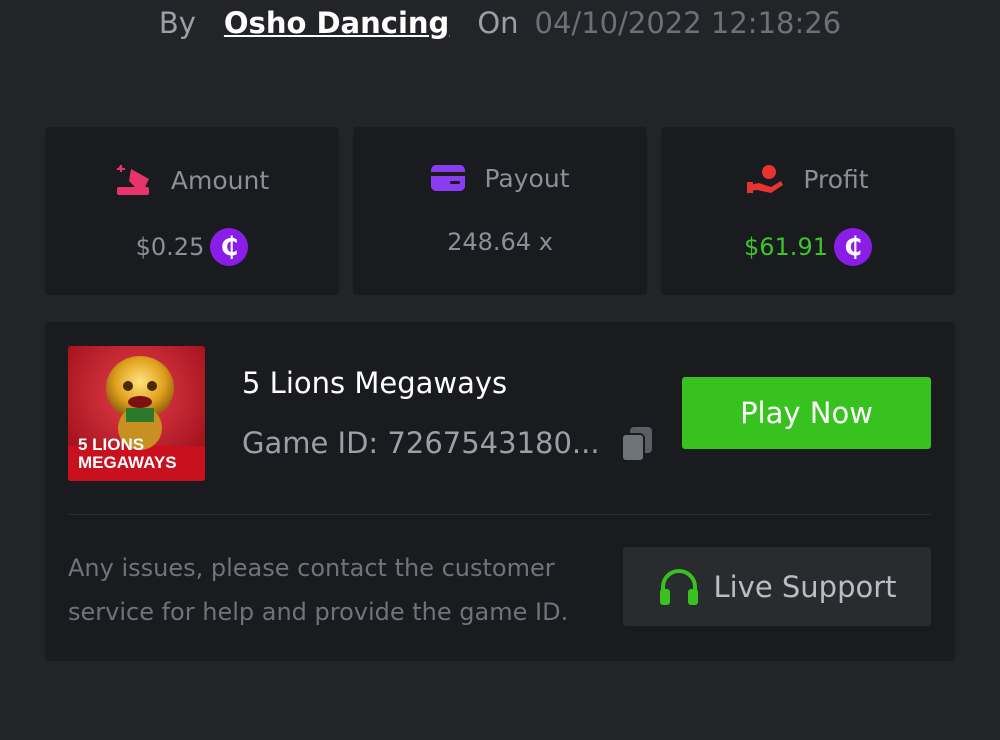 The image size is (1000, 740). Describe the element at coordinates (192, 211) in the screenshot. I see `amount-card: Amount $0.25 ₵` at that location.